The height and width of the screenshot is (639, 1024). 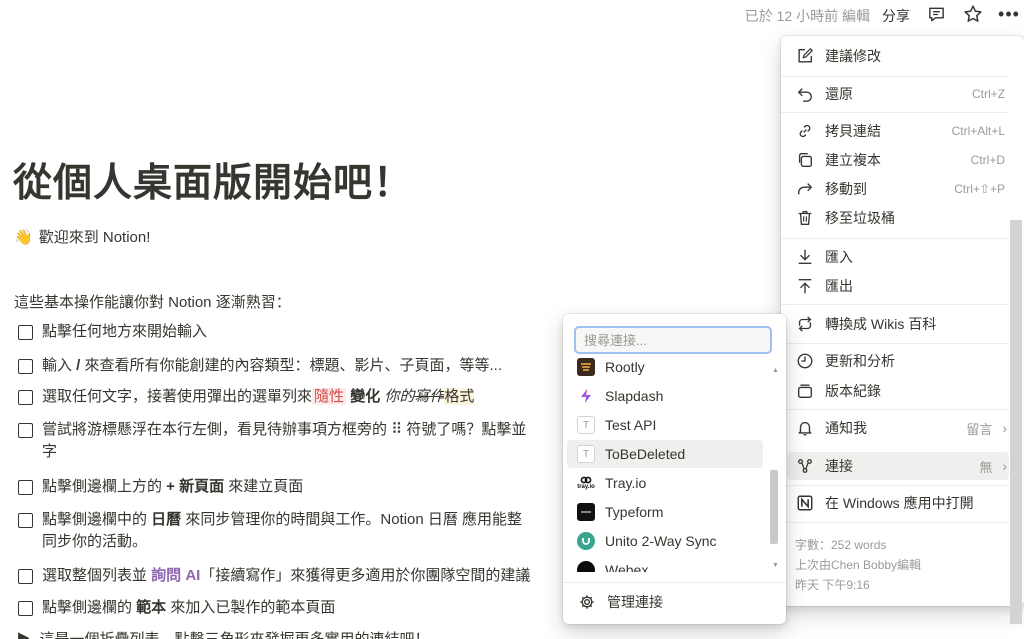 I want to click on welcome-text: 歡迎來到 Notion!, so click(x=94, y=237).